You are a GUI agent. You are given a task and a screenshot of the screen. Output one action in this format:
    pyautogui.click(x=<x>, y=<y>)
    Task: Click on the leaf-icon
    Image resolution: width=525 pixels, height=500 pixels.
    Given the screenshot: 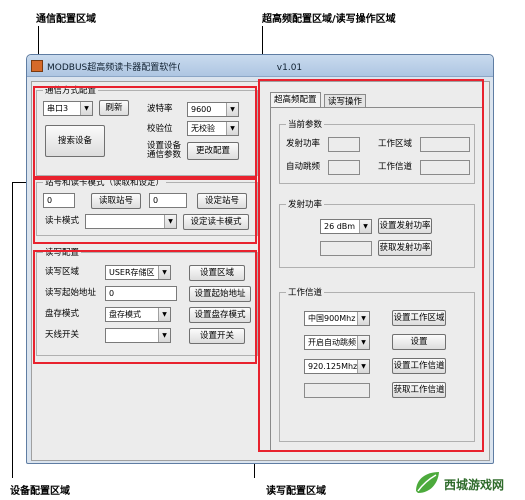 What is the action you would take?
    pyautogui.click(x=427, y=482)
    